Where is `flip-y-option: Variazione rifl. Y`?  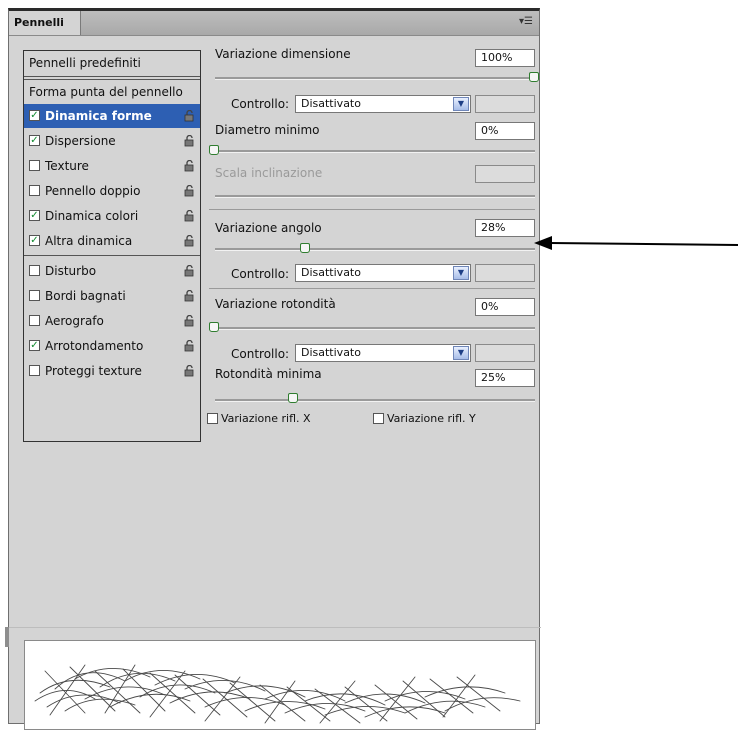 flip-y-option: Variazione rifl. Y is located at coordinates (424, 418).